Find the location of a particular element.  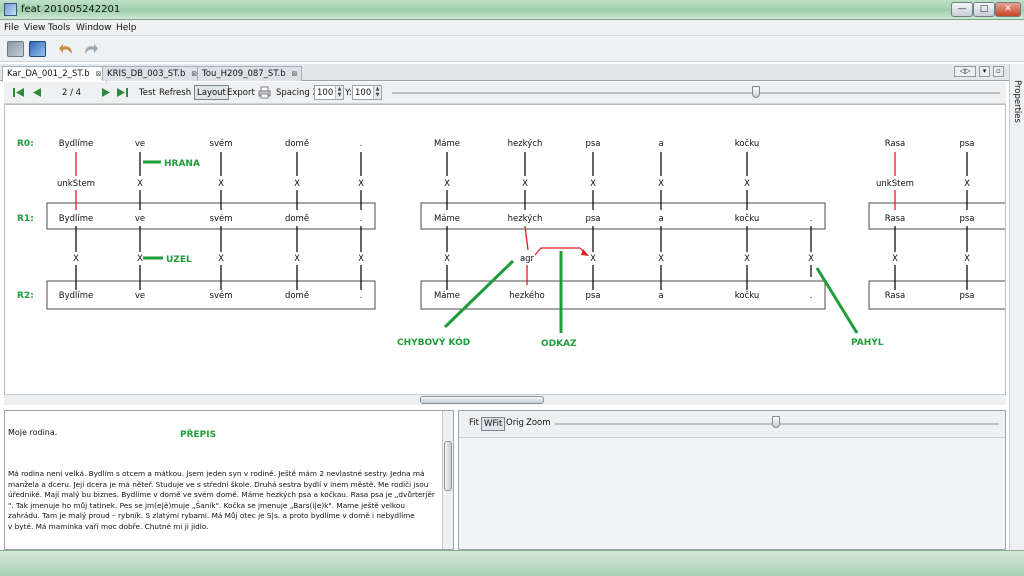

tab-tou-h209-087: Tou_H209_087_ST.b ⊠ is located at coordinates (250, 73).